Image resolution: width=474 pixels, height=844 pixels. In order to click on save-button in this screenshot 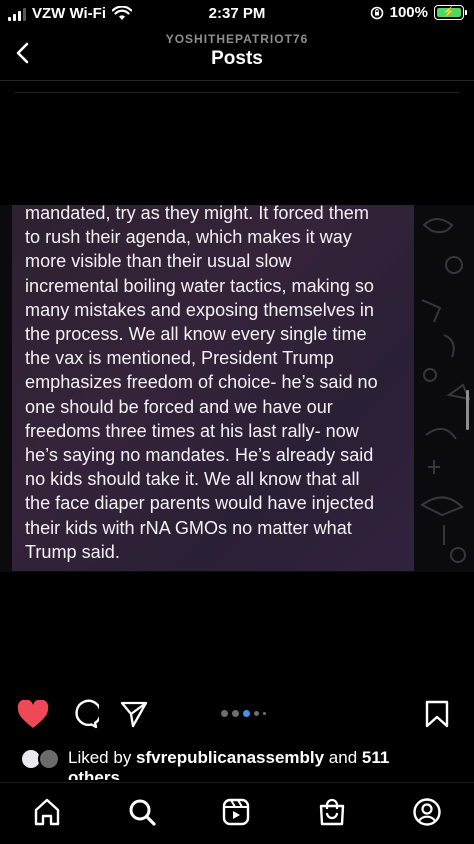, I will do `click(437, 714)`.